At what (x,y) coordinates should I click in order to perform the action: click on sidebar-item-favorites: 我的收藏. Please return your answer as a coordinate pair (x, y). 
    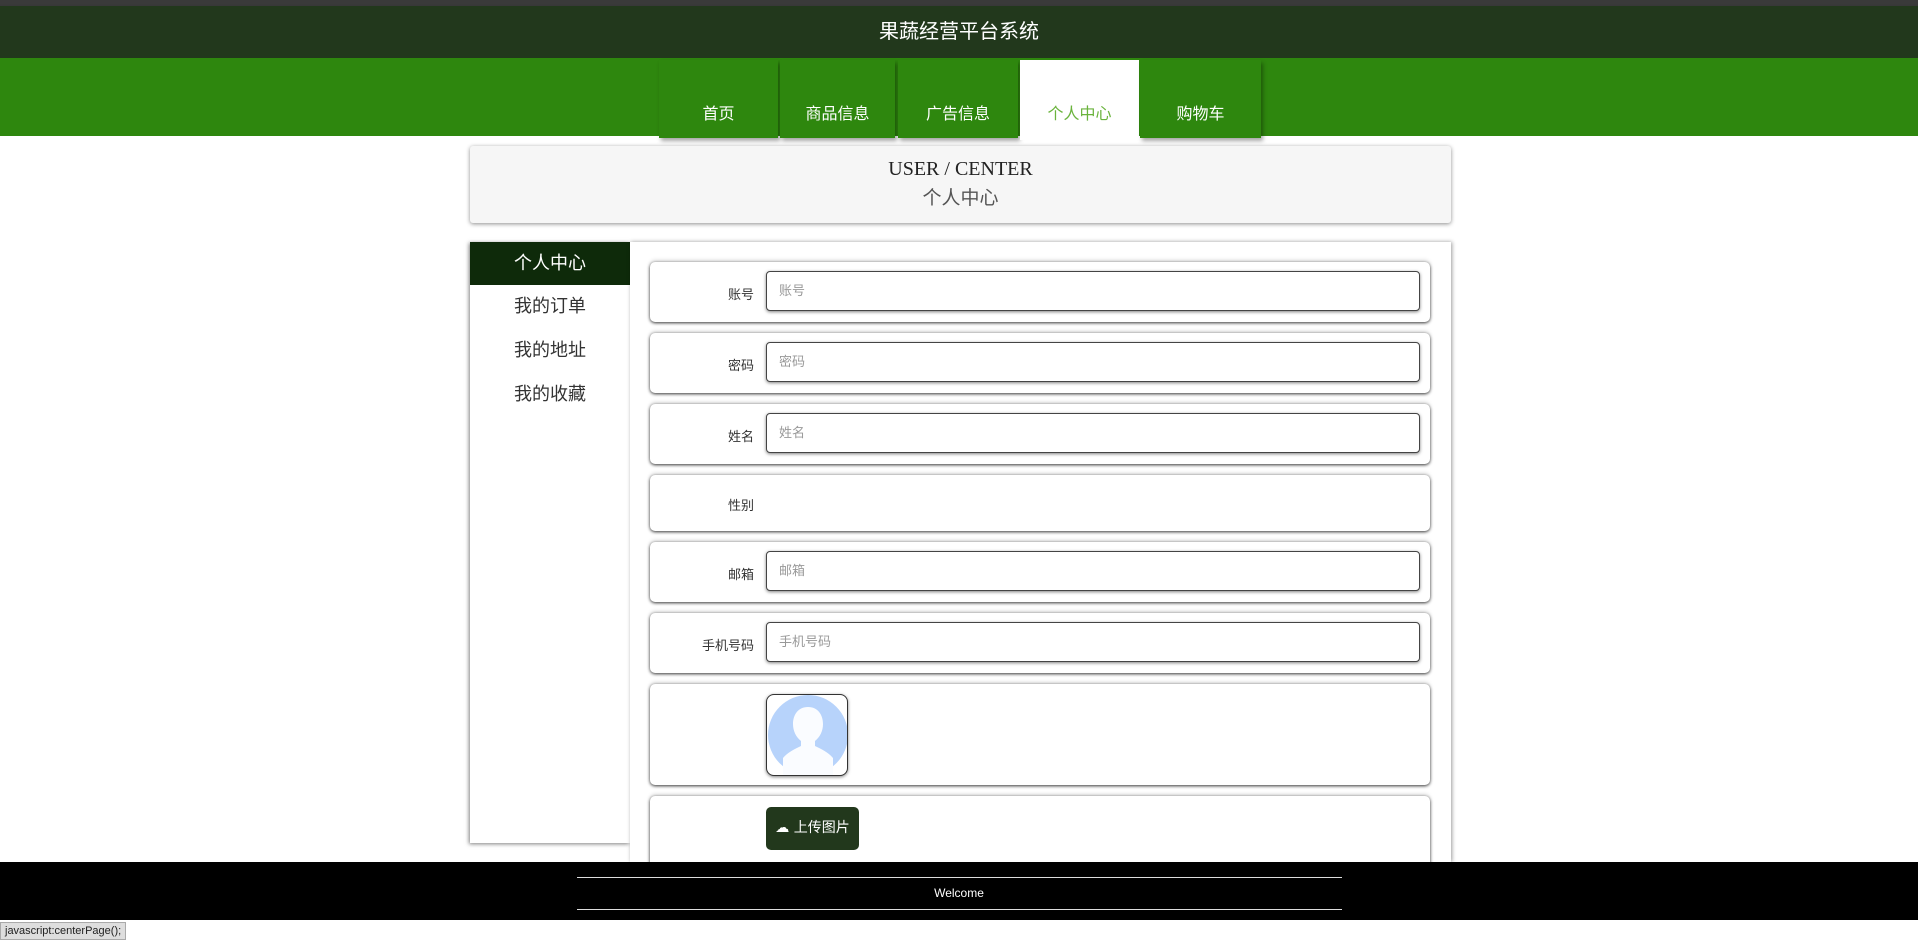
    Looking at the image, I should click on (550, 395).